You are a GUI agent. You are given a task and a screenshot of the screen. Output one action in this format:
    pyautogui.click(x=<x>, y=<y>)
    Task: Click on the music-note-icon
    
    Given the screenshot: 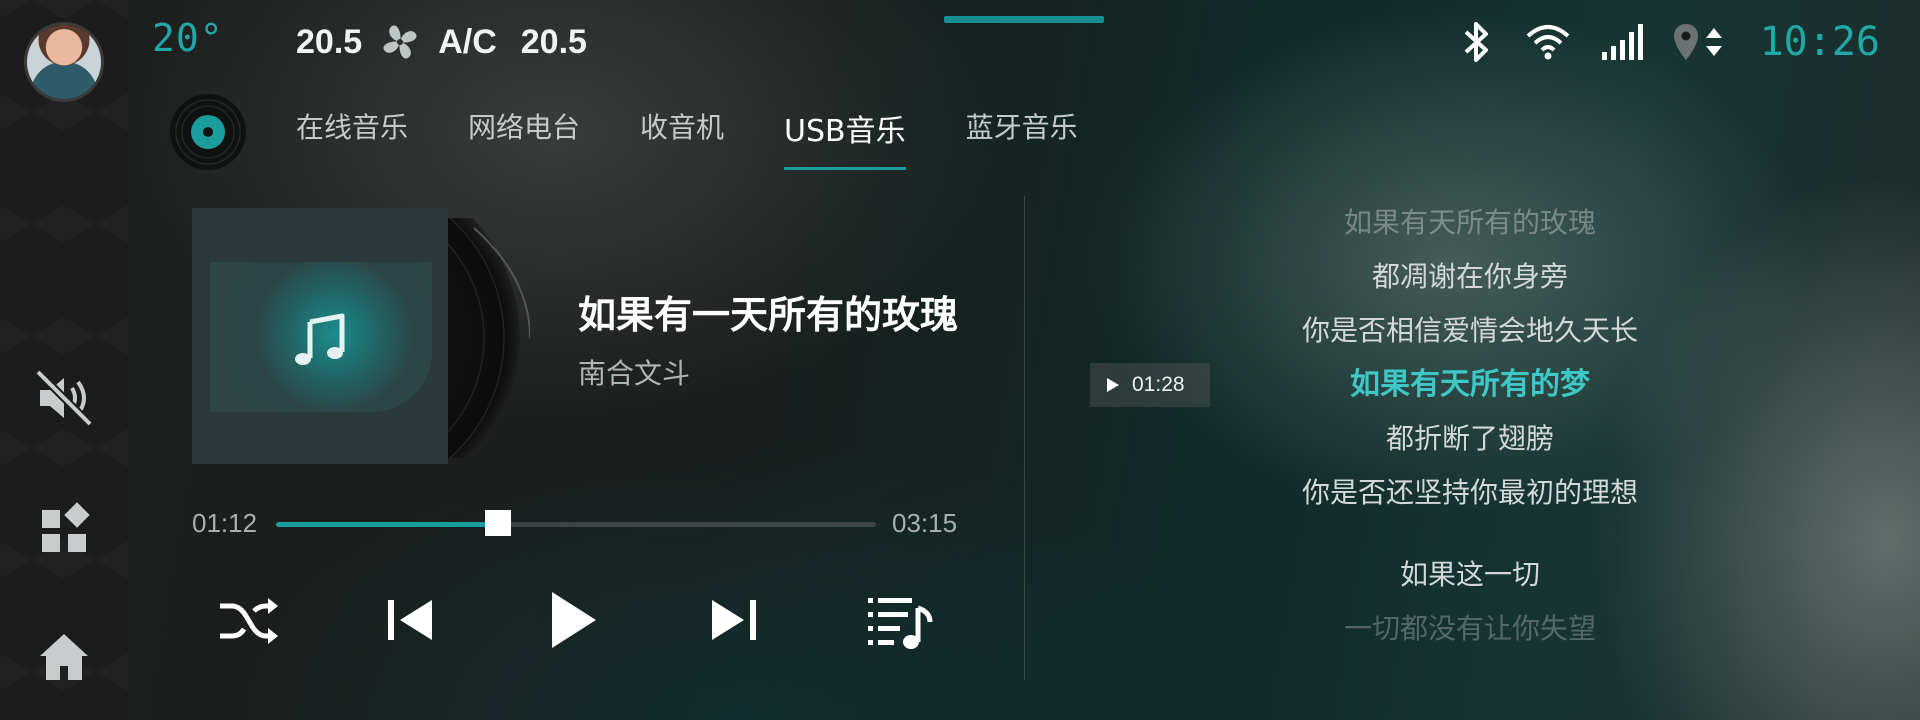 What is the action you would take?
    pyautogui.click(x=320, y=340)
    